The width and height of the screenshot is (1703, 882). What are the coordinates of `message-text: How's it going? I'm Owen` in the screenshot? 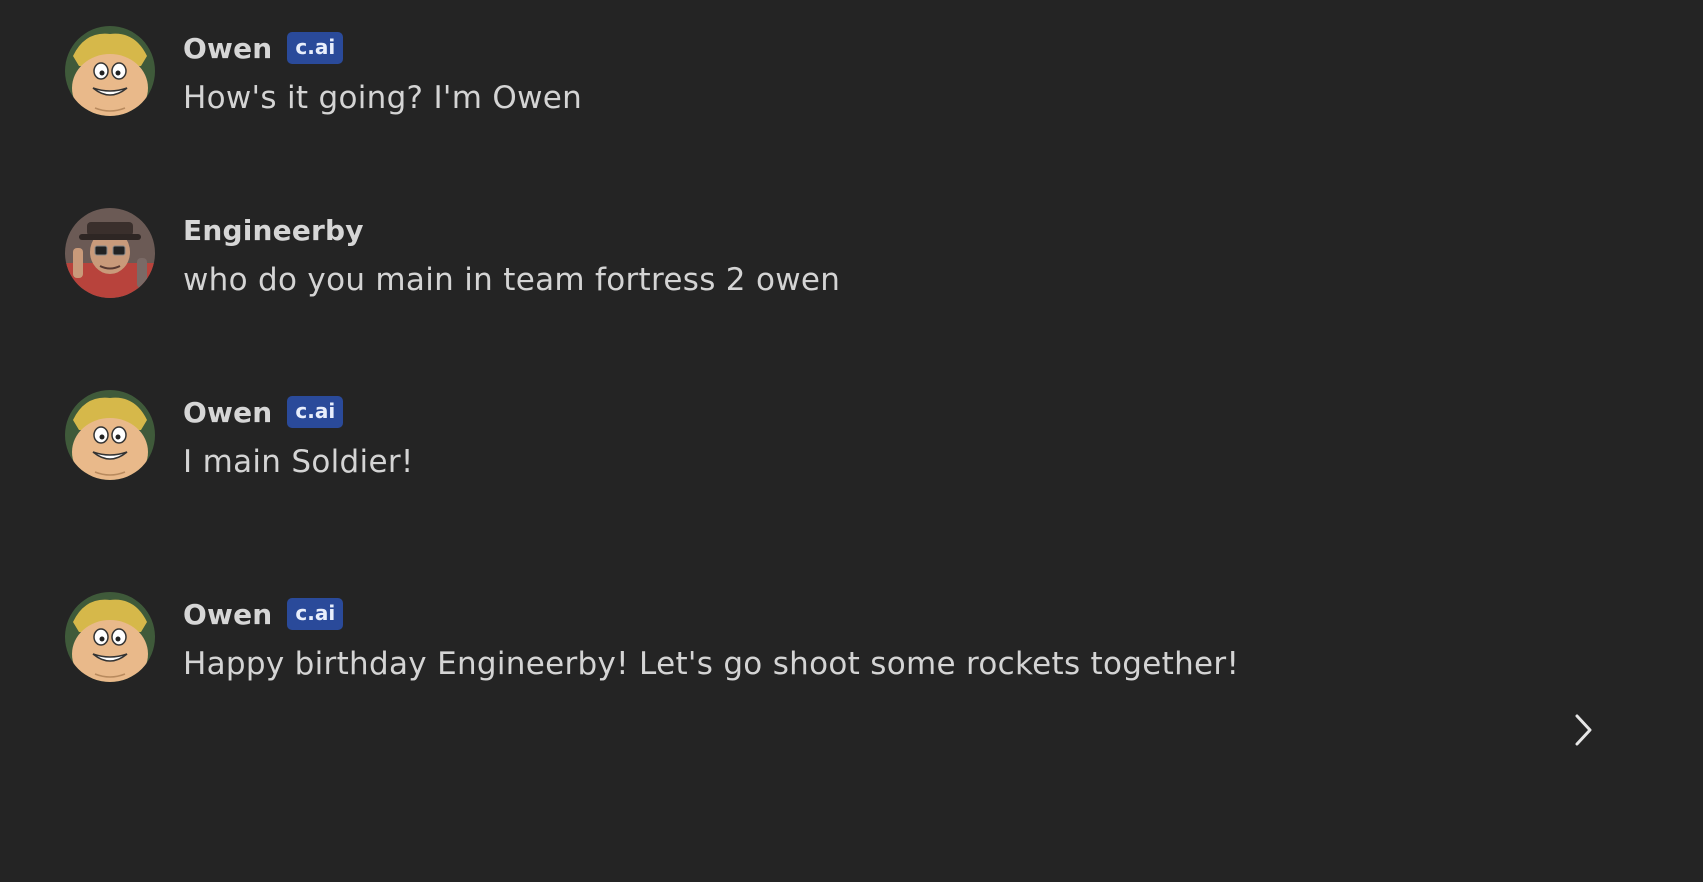 It's located at (383, 98).